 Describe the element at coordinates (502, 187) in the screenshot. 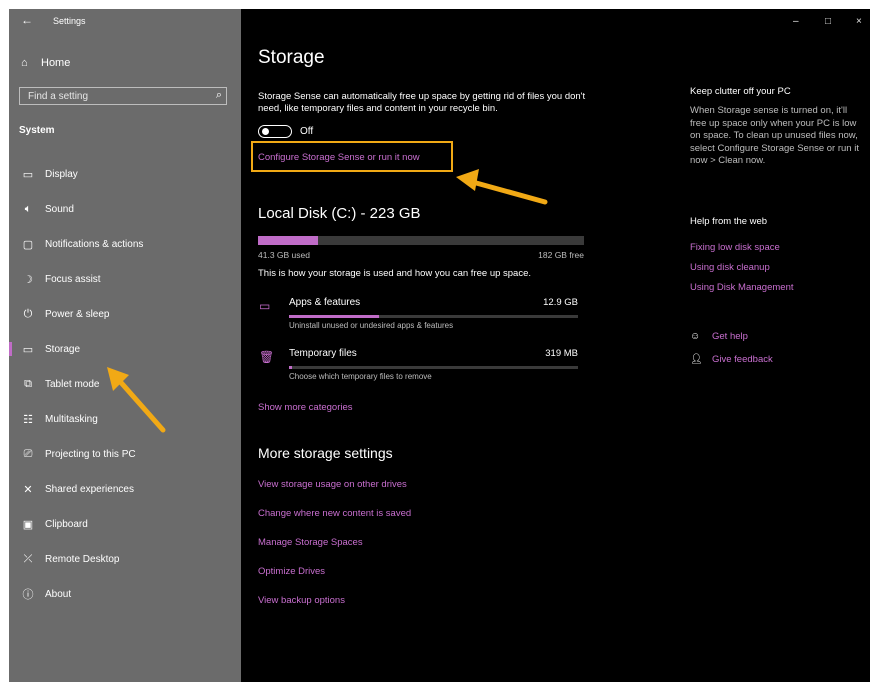

I see `arrow-to-configure-link` at that location.